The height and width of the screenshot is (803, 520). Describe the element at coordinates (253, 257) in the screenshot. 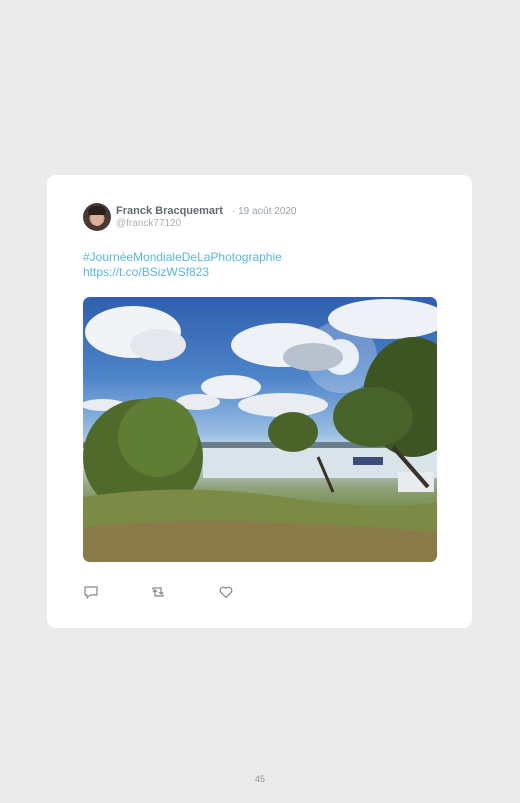

I see `hashtag-link: #JournéeMondialeDeLaPhotographie` at that location.